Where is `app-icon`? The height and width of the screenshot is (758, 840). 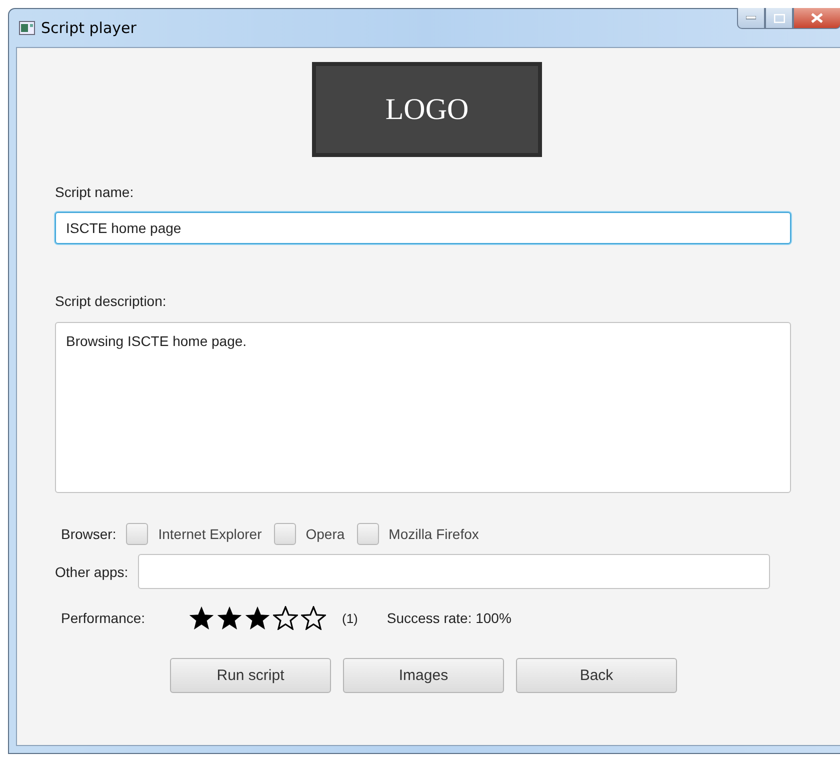 app-icon is located at coordinates (27, 28).